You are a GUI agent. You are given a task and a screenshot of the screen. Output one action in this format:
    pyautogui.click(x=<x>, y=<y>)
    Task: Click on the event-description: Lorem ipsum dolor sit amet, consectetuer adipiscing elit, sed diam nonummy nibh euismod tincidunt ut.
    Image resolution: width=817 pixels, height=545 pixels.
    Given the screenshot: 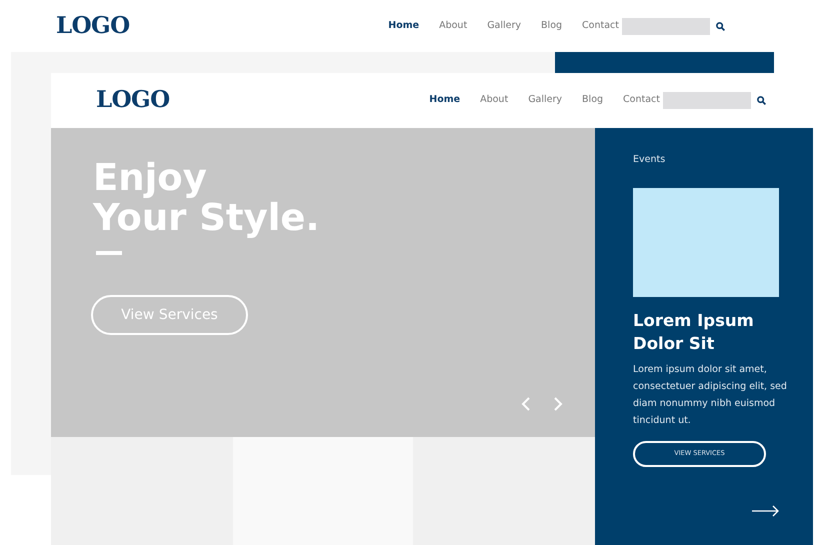 What is the action you would take?
    pyautogui.click(x=710, y=395)
    